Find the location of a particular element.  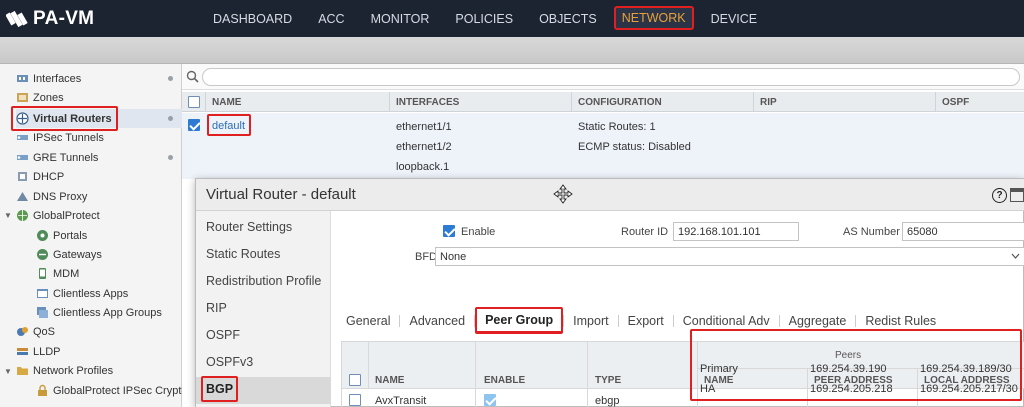

tab-export: Export is located at coordinates (646, 321).